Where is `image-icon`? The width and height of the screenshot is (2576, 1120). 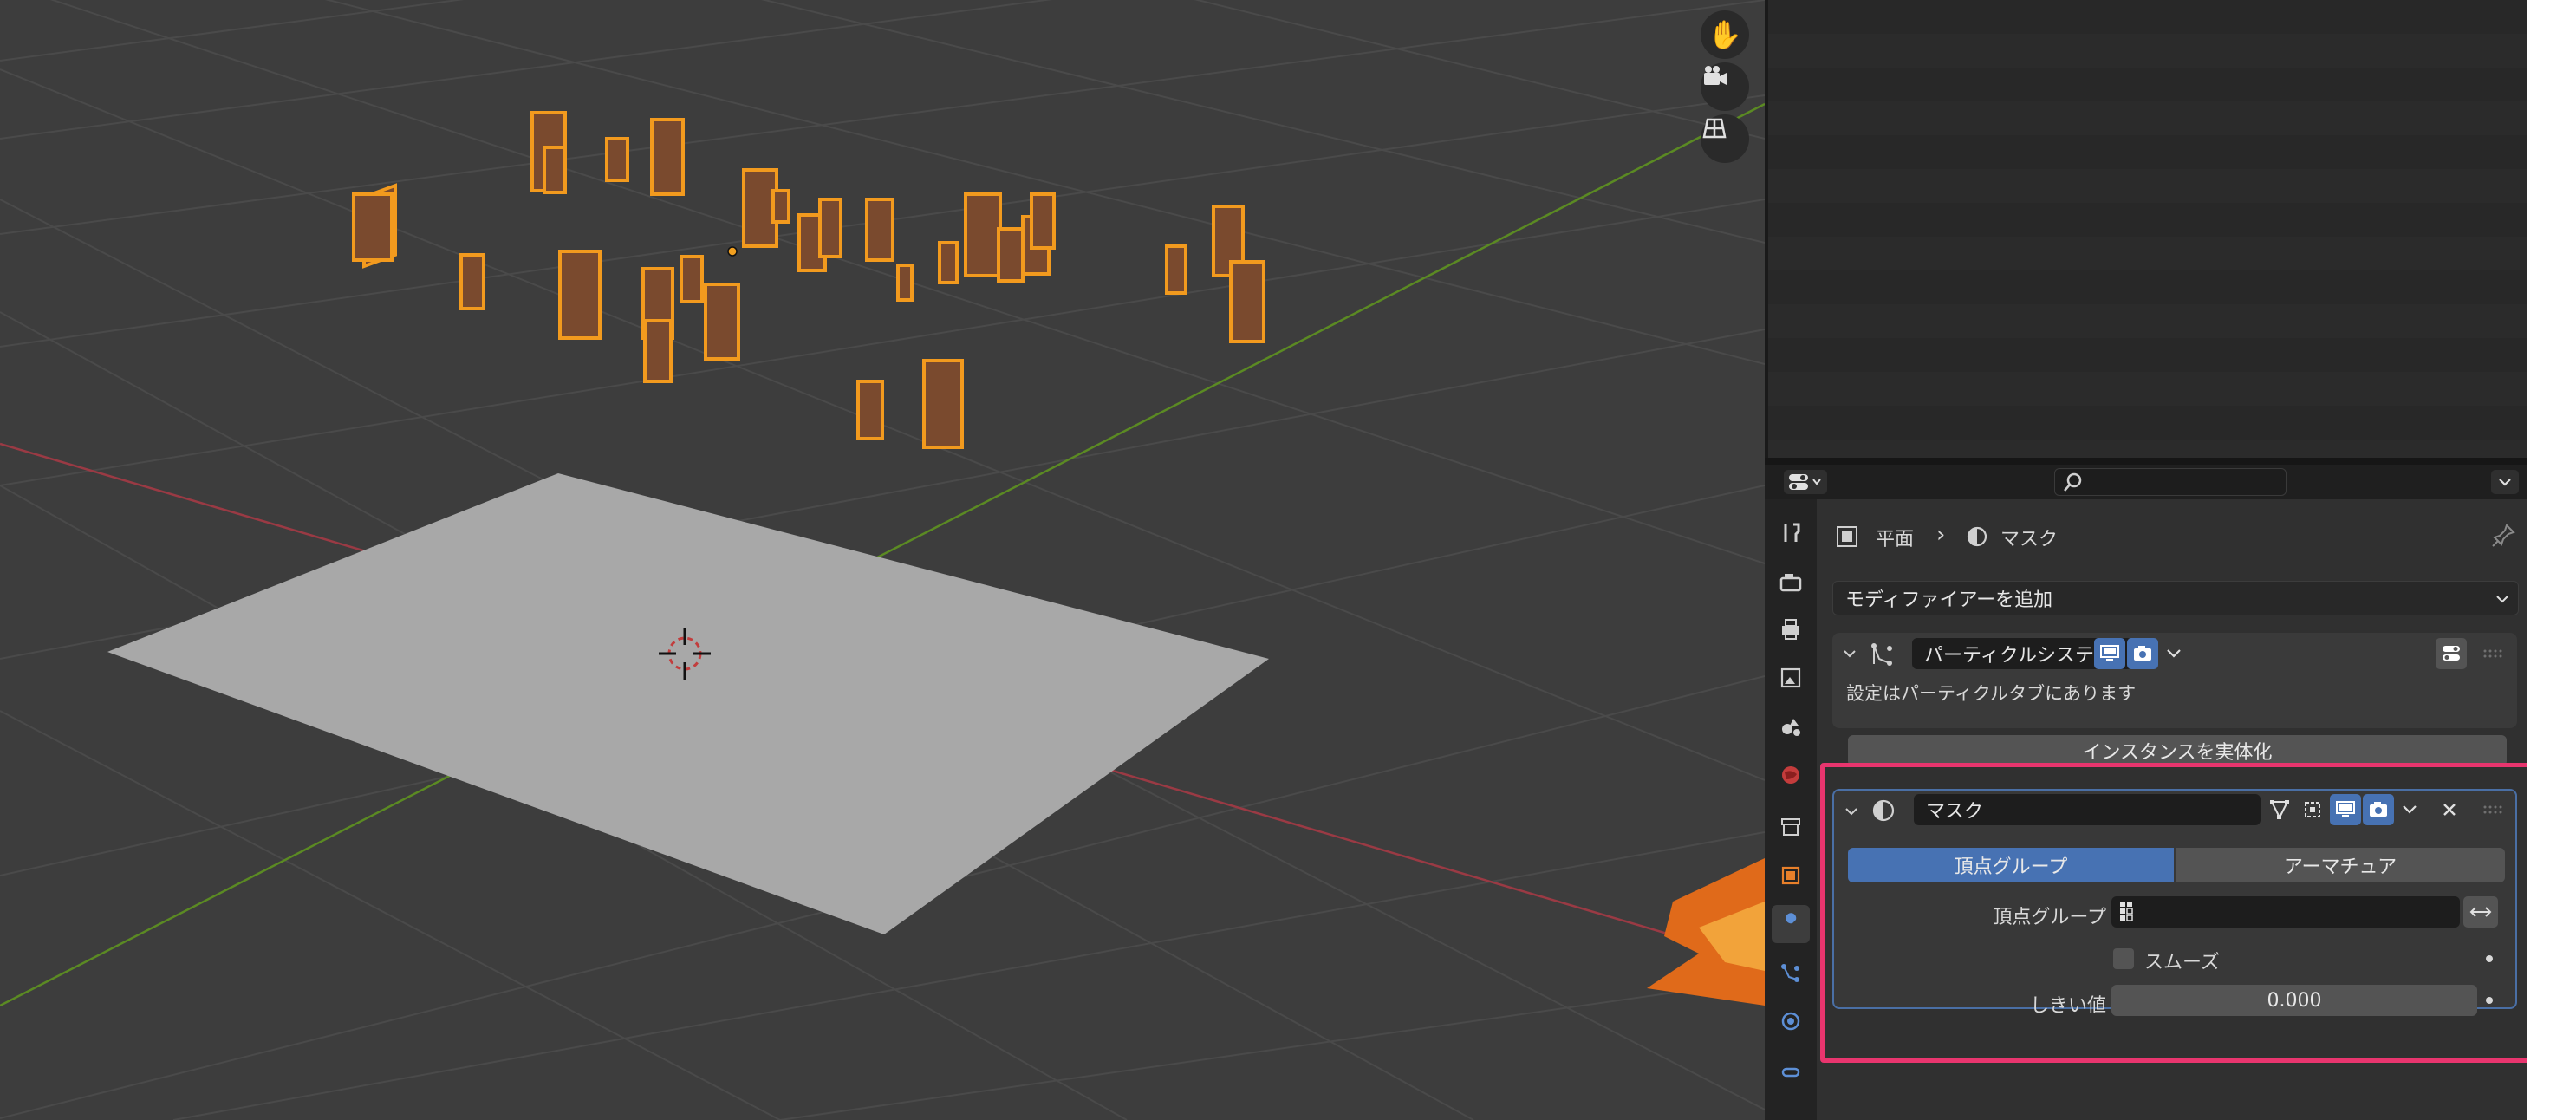
image-icon is located at coordinates (1790, 677).